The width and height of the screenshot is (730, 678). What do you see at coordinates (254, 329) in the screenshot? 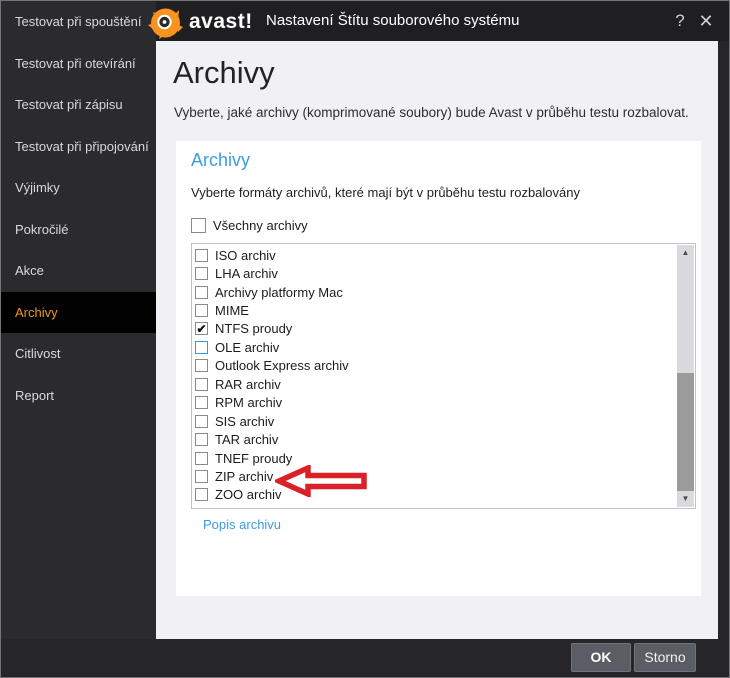
I see `archive-label: NTFS proudy` at bounding box center [254, 329].